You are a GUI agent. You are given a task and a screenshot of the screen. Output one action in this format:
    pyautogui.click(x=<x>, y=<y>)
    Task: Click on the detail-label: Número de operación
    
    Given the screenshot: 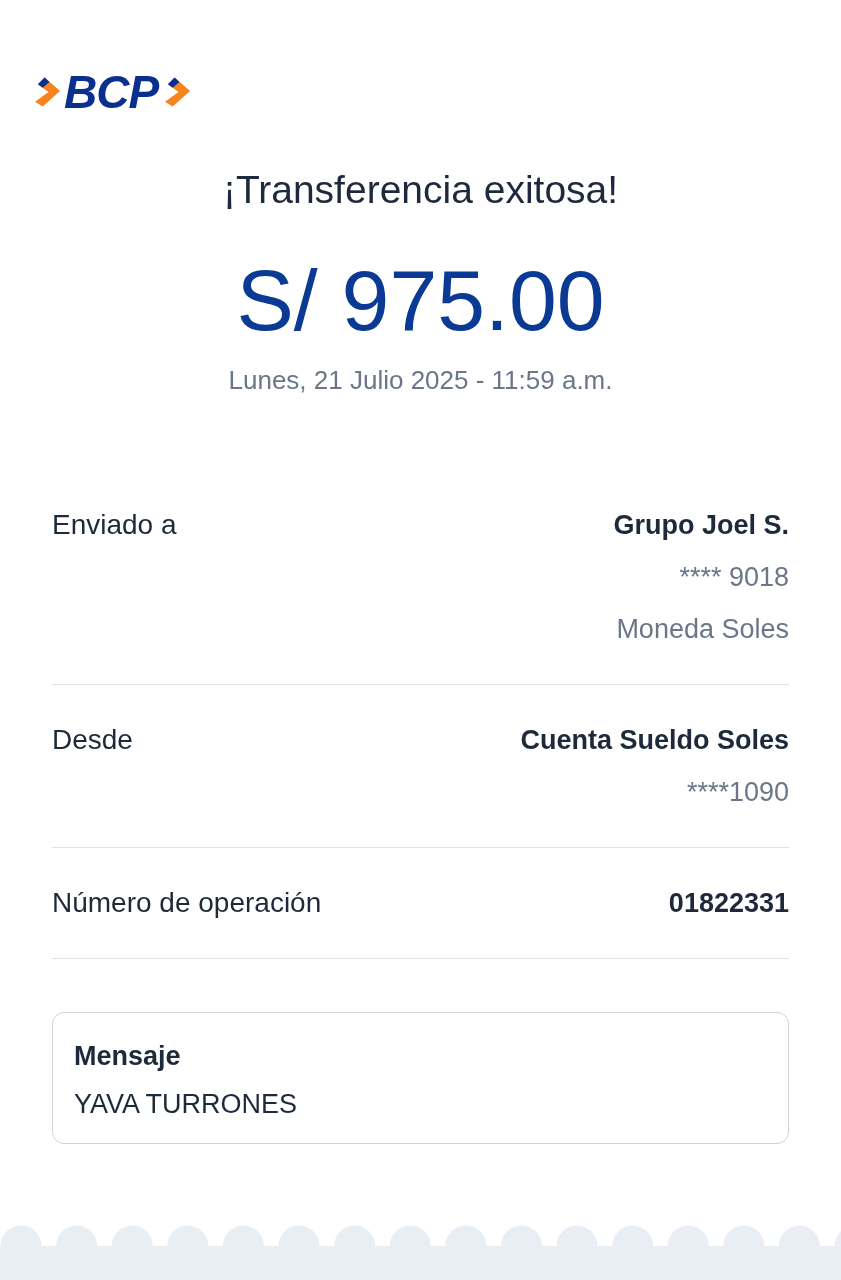 What is the action you would take?
    pyautogui.click(x=187, y=903)
    